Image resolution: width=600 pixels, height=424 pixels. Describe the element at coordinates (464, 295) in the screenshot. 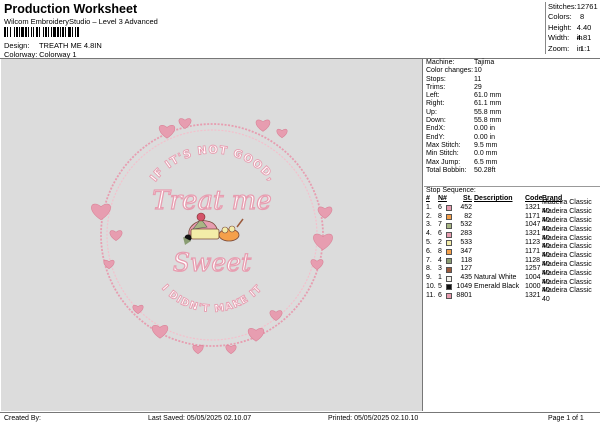

I see `cell-stitches: 8801` at that location.